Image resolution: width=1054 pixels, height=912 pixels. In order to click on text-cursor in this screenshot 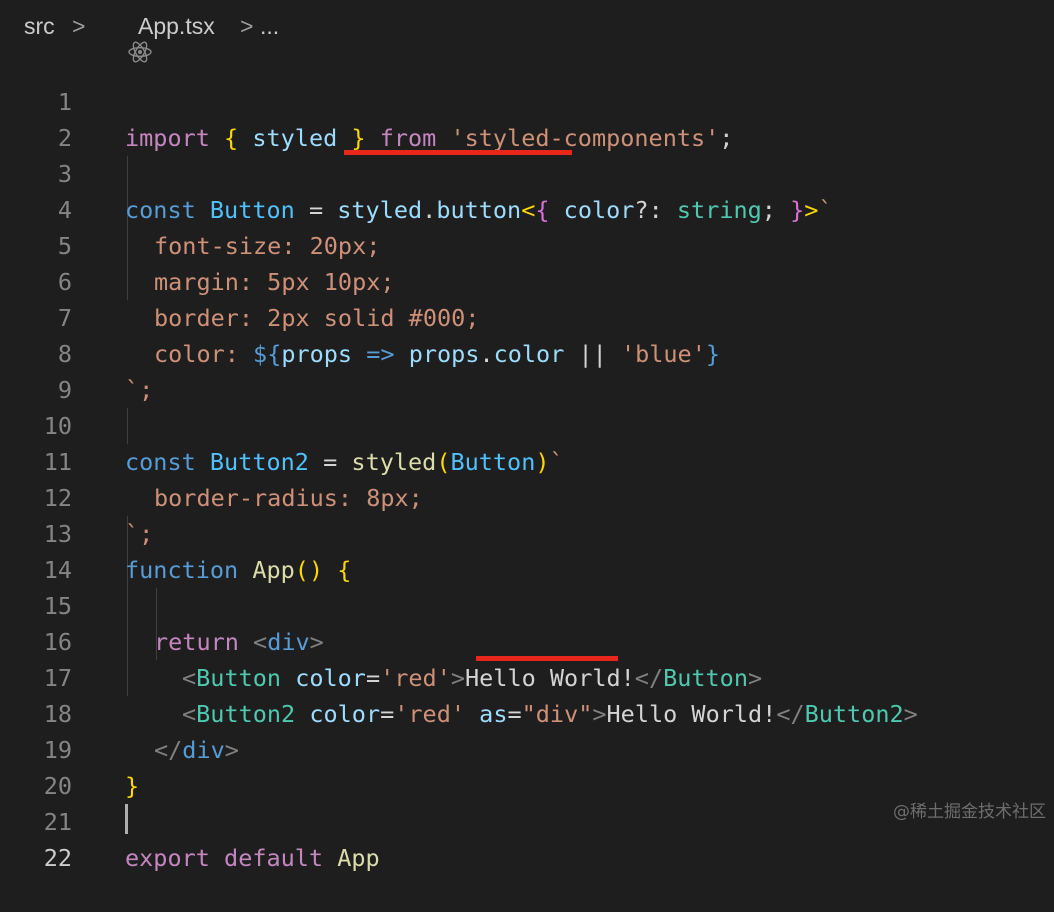, I will do `click(126, 819)`.